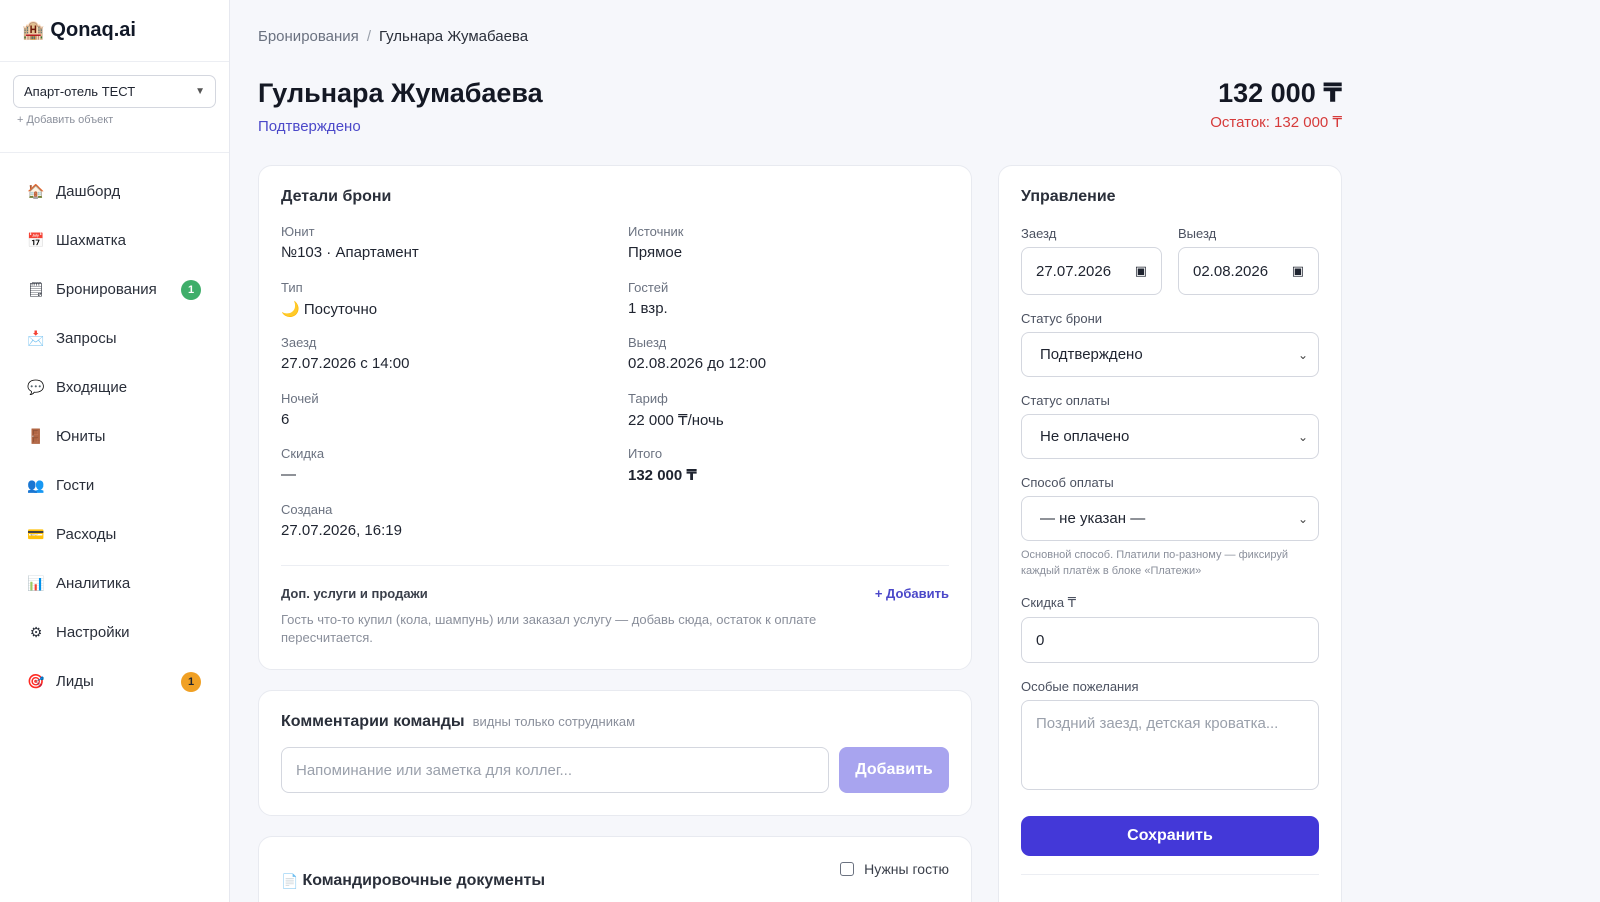 The image size is (1600, 902). I want to click on add-object-link: + Добавить объект, so click(114, 120).